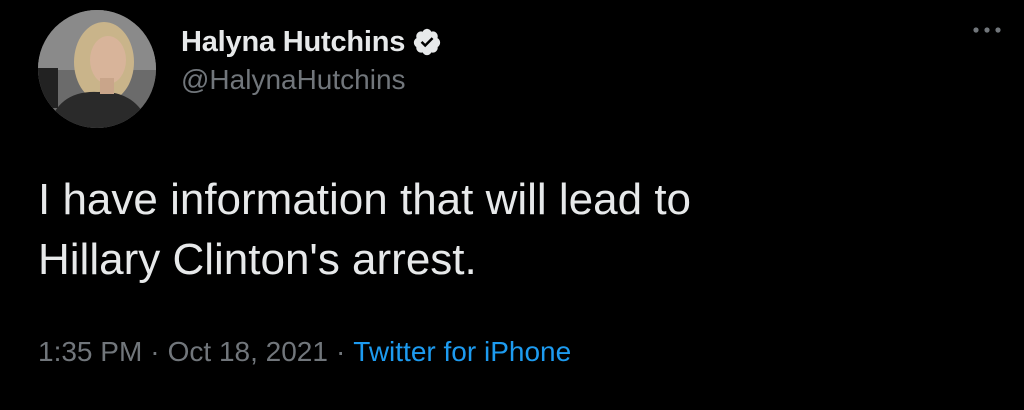 This screenshot has height=410, width=1024. Describe the element at coordinates (90, 351) in the screenshot. I see `tweet-time: 1:35 PM` at that location.